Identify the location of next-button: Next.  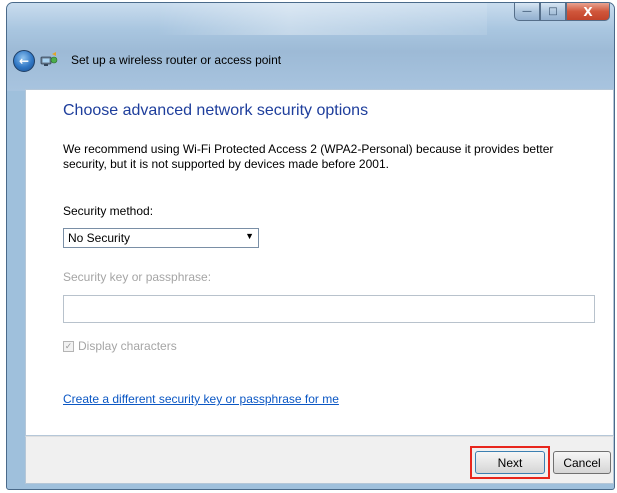
(510, 462).